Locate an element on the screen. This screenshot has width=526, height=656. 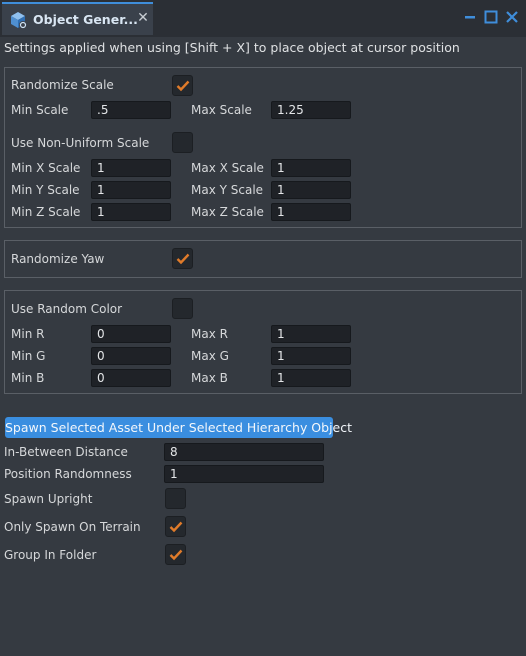
max-z-scale-label: Max Z Scale is located at coordinates (227, 212).